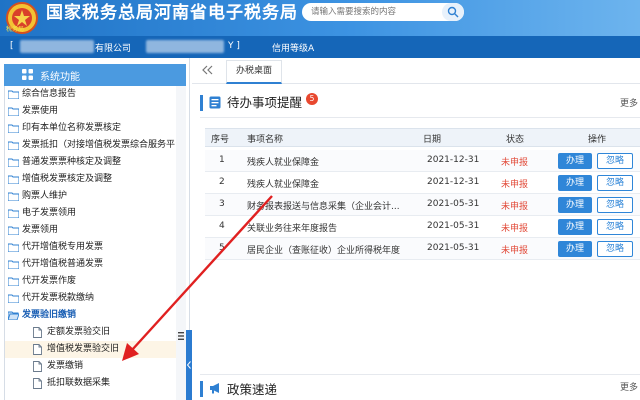  Describe the element at coordinates (214, 388) in the screenshot. I see `megaphone-icon` at that location.